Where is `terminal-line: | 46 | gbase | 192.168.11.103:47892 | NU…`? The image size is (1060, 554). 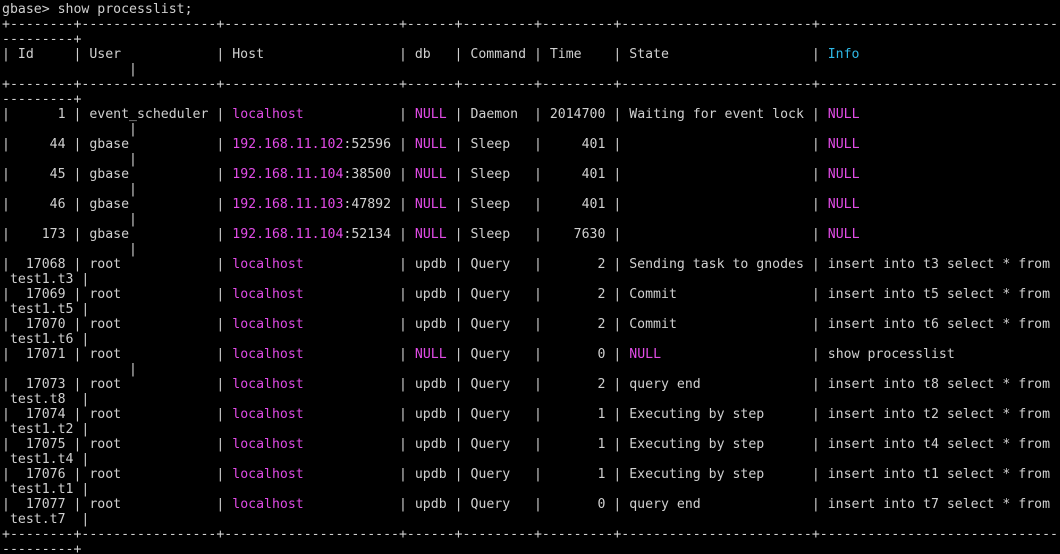
terminal-line: | 46 | gbase | 192.168.11.103:47892 | NU… is located at coordinates (431, 204).